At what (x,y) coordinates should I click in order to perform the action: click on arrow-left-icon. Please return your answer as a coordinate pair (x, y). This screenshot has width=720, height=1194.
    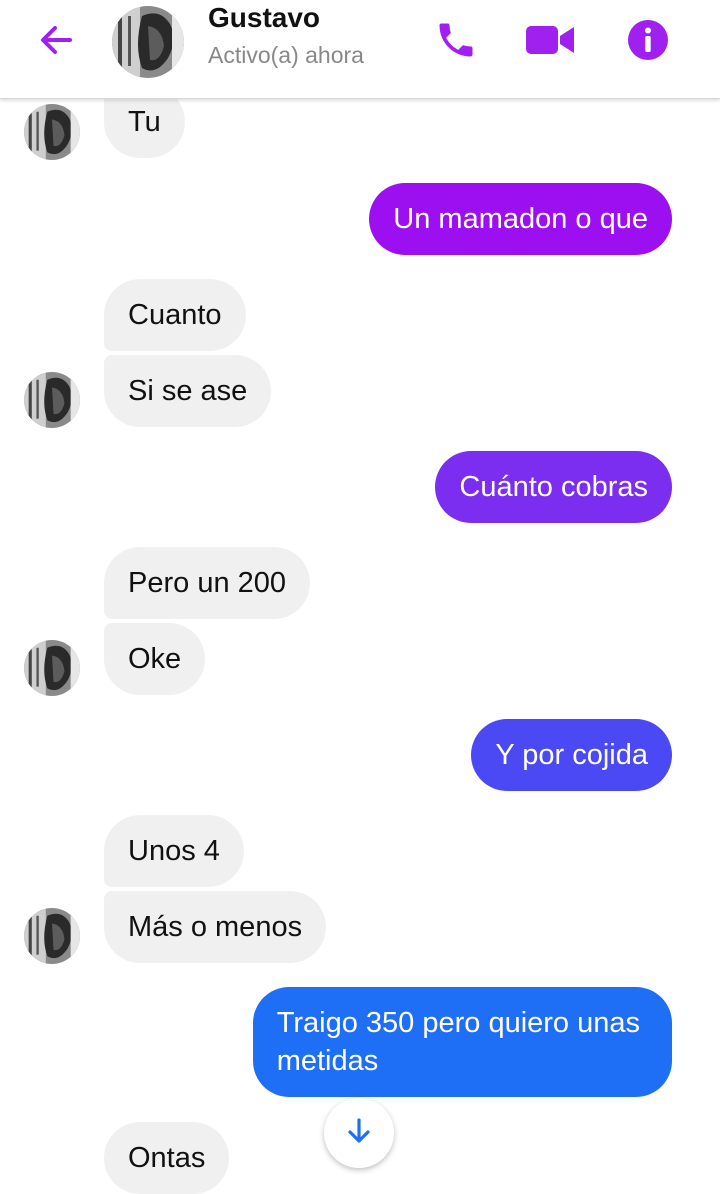
    Looking at the image, I should click on (56, 42).